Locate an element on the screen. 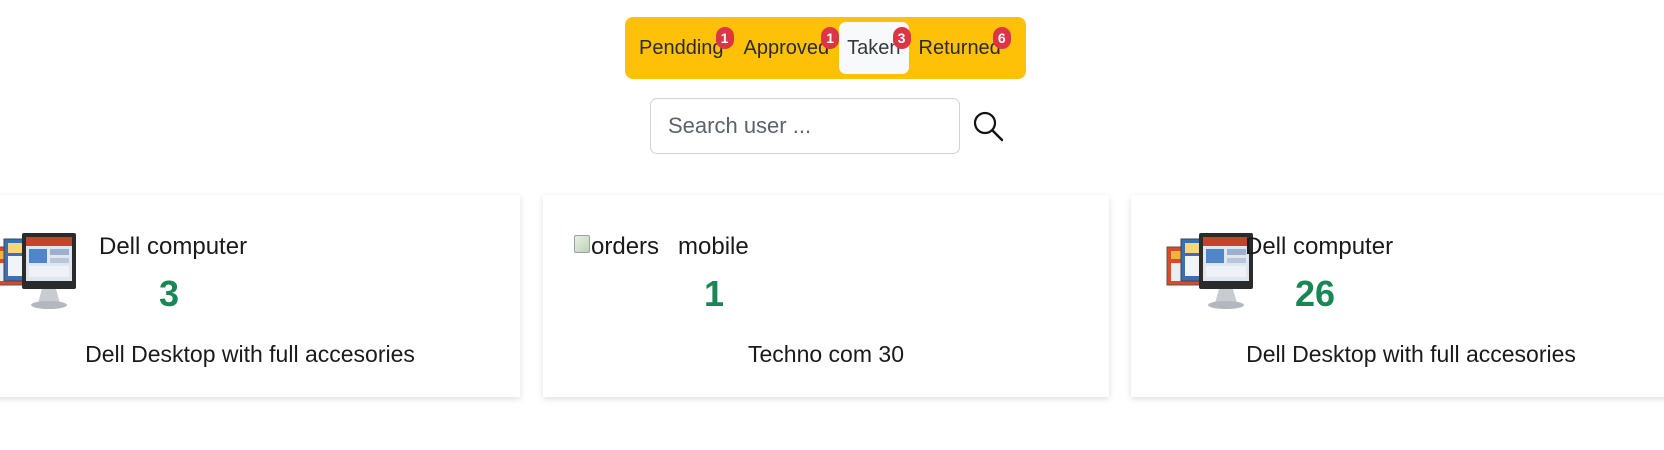 The width and height of the screenshot is (1664, 450). search-button is located at coordinates (988, 126).